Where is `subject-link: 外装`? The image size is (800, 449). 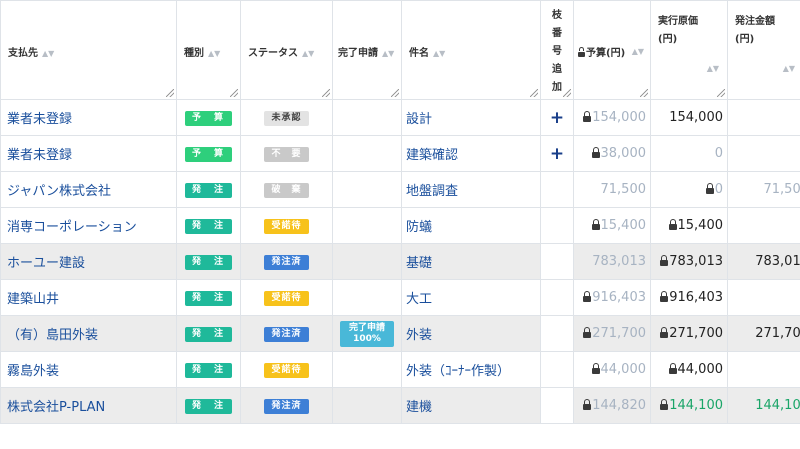
subject-link: 外装 is located at coordinates (471, 333).